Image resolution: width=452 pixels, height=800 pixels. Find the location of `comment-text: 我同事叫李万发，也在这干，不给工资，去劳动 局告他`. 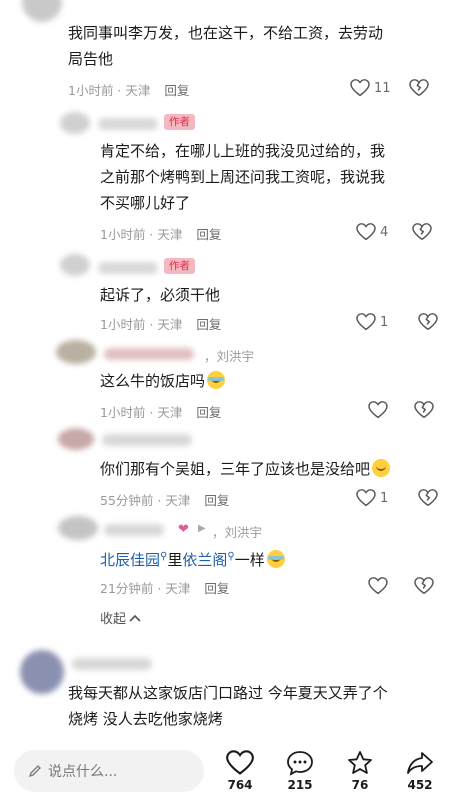

comment-text: 我同事叫李万发，也在这干，不给工资，去劳动 局告他 is located at coordinates (226, 46).